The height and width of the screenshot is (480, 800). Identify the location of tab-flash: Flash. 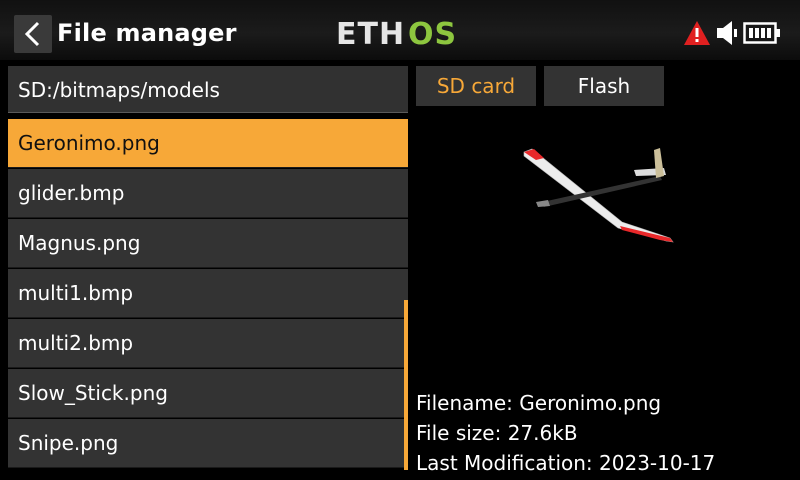
(604, 86).